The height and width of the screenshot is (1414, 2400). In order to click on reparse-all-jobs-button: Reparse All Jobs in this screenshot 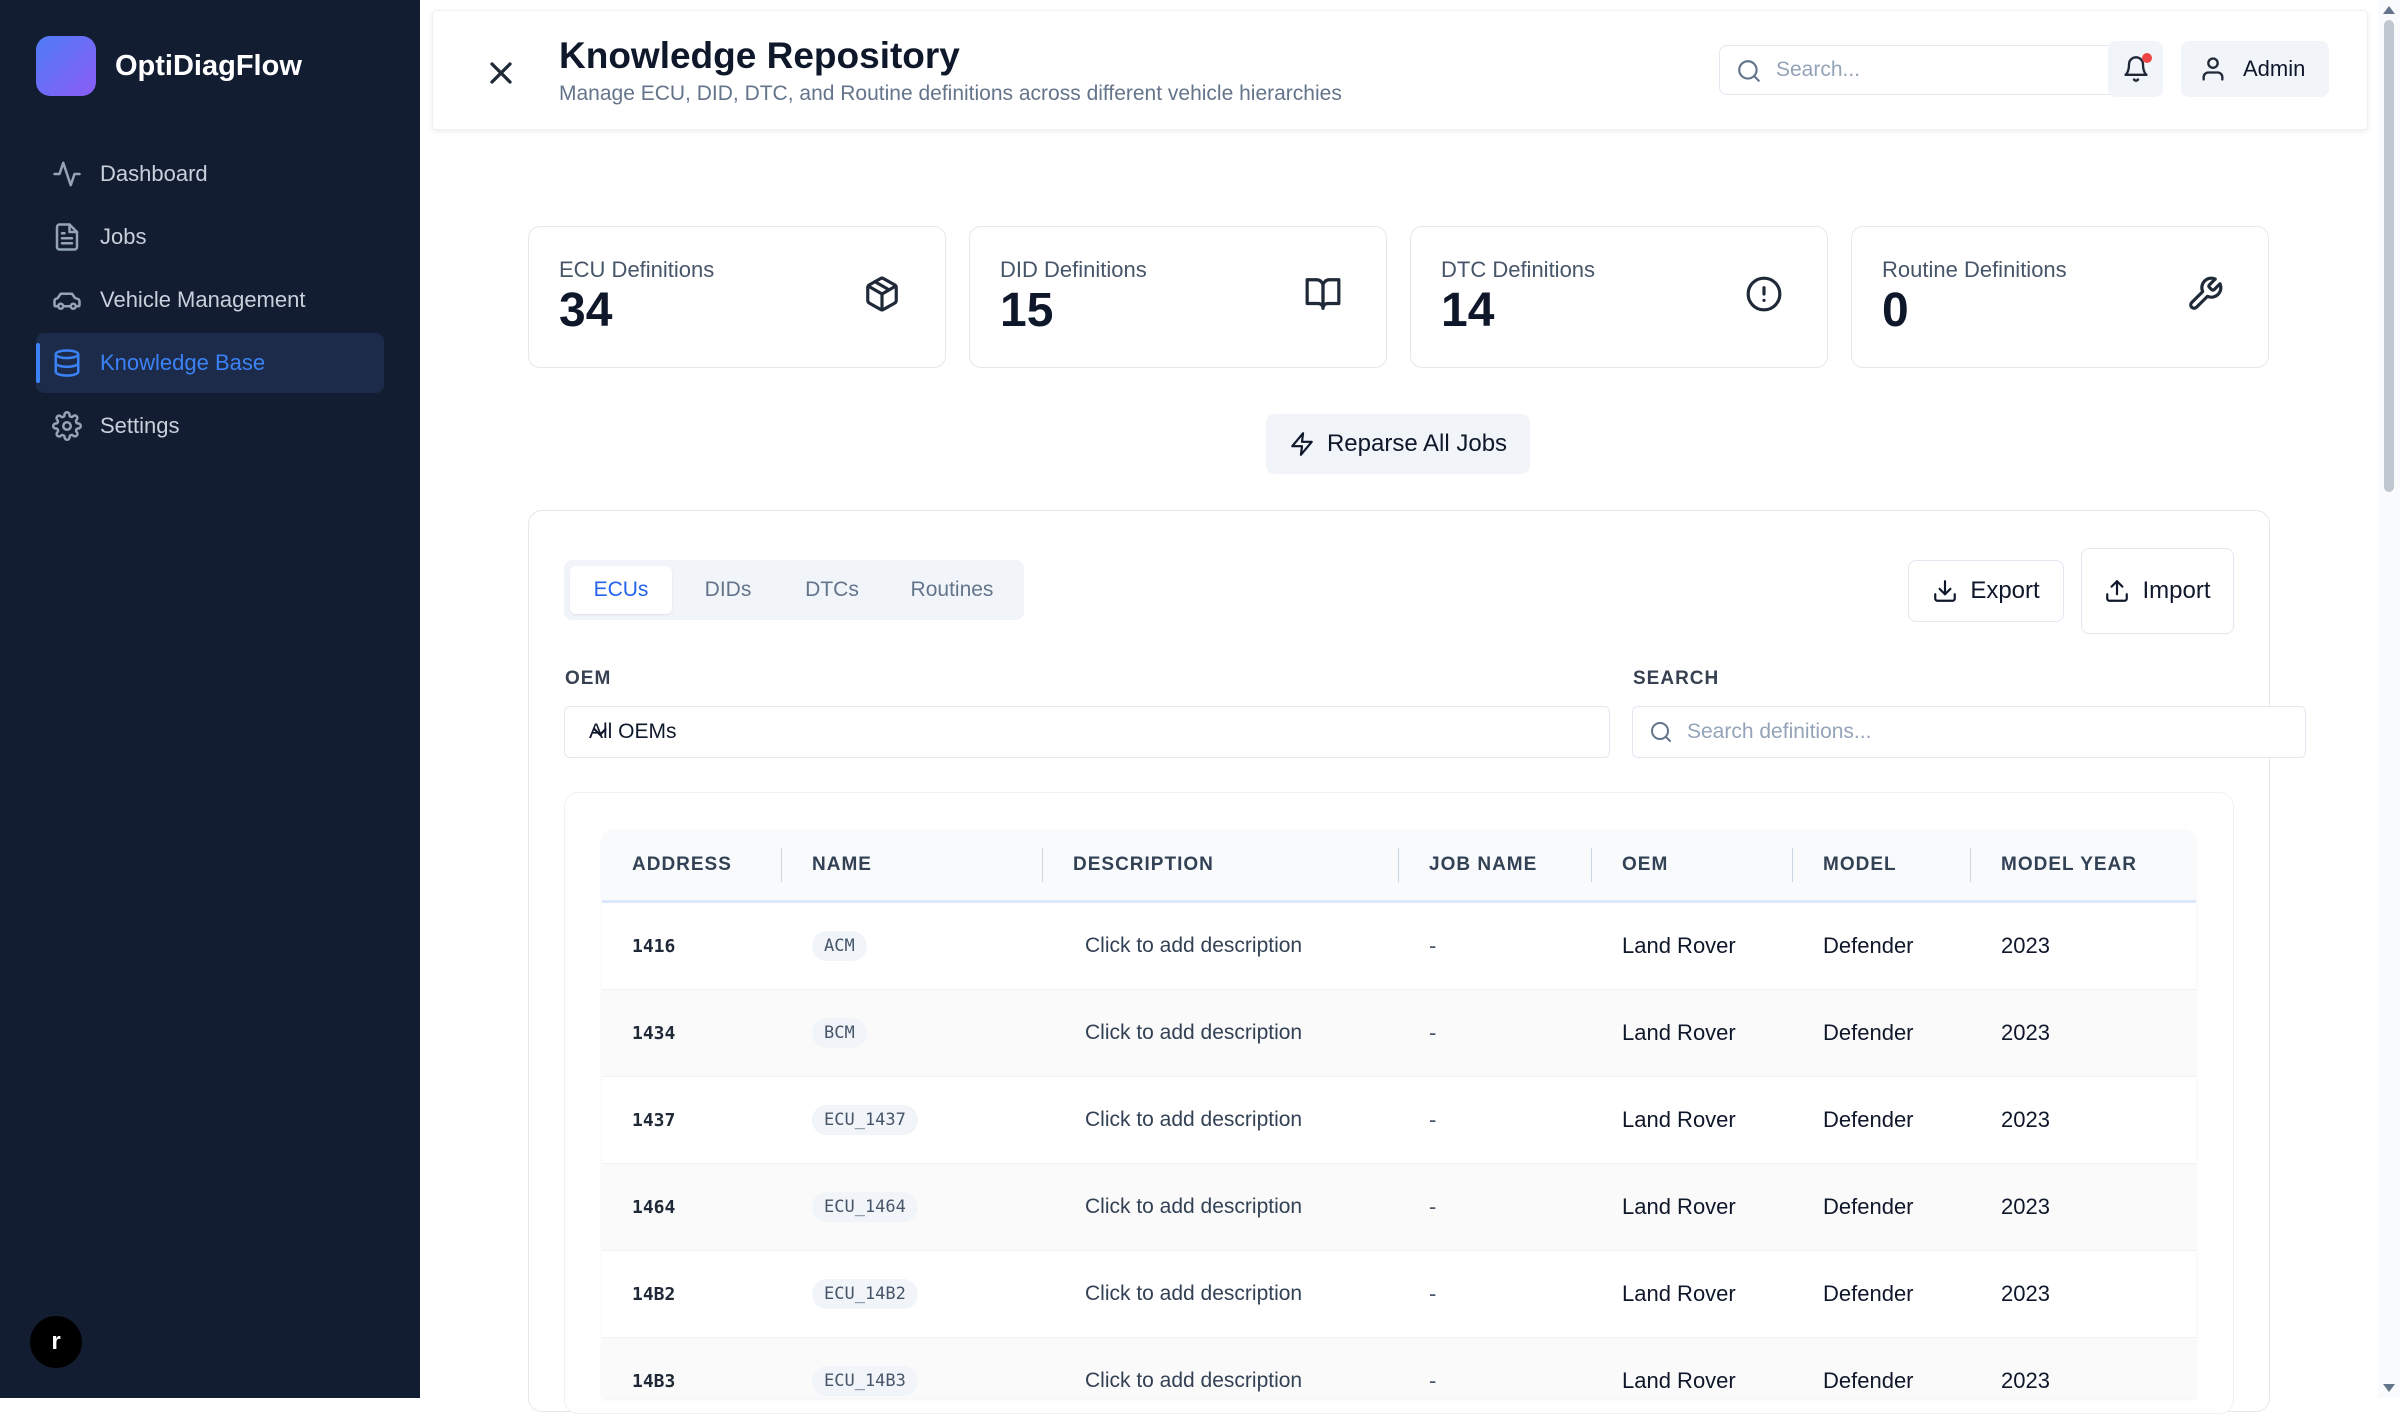, I will do `click(1398, 444)`.